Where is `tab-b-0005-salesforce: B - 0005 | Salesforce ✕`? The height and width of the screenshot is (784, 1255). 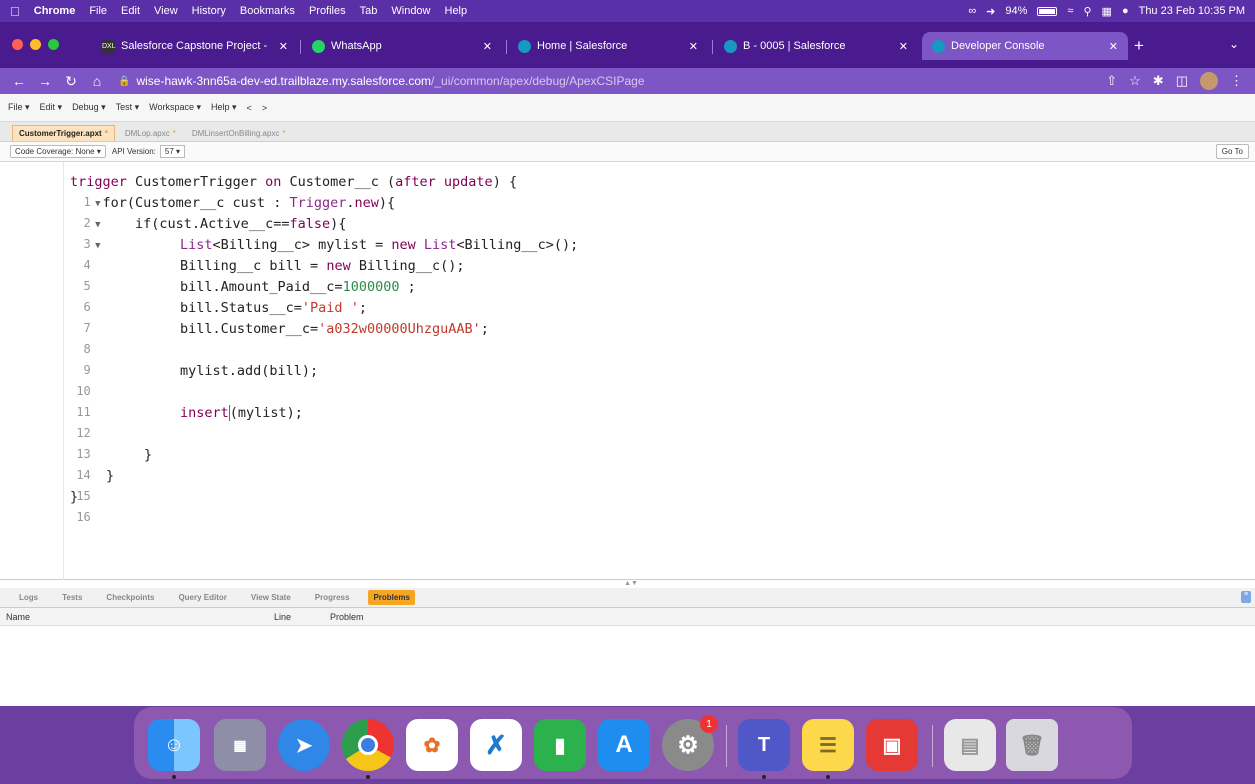
tab-b-0005-salesforce: B - 0005 | Salesforce ✕ is located at coordinates (816, 46).